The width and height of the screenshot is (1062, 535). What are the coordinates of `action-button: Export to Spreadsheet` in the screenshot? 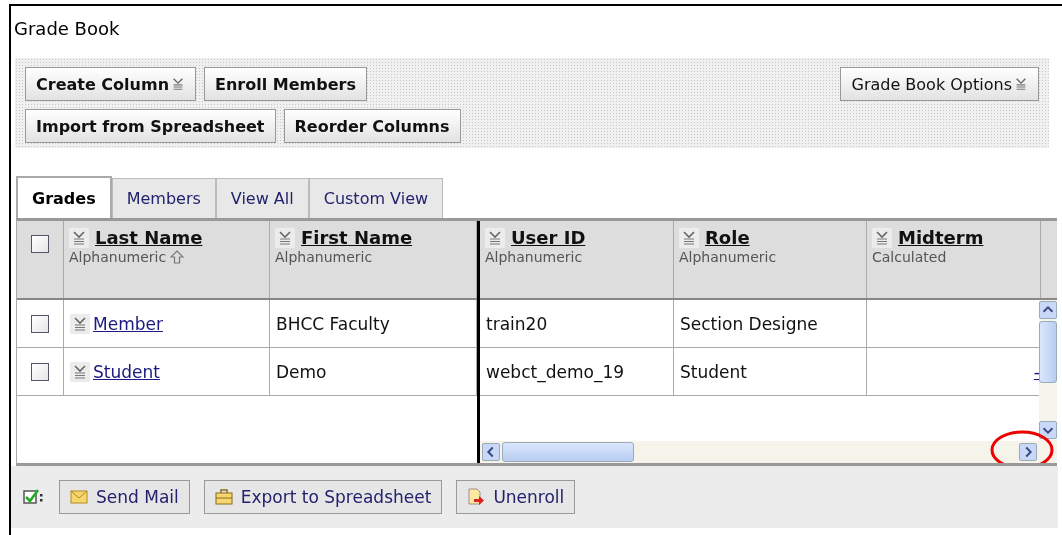 It's located at (323, 497).